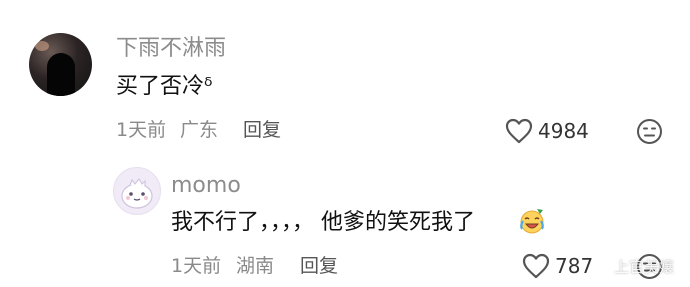  I want to click on dislike-face-icon, so click(649, 131).